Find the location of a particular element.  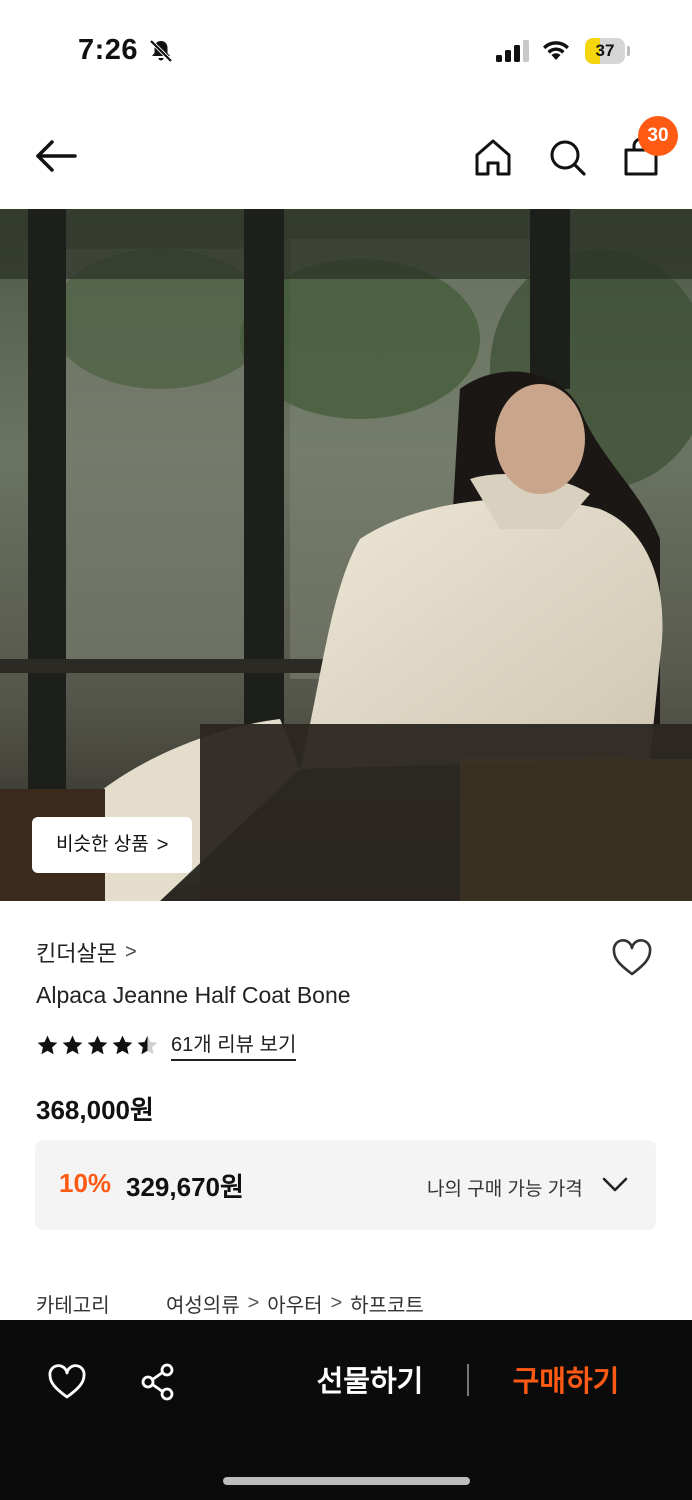

home-indicator is located at coordinates (346, 1481).